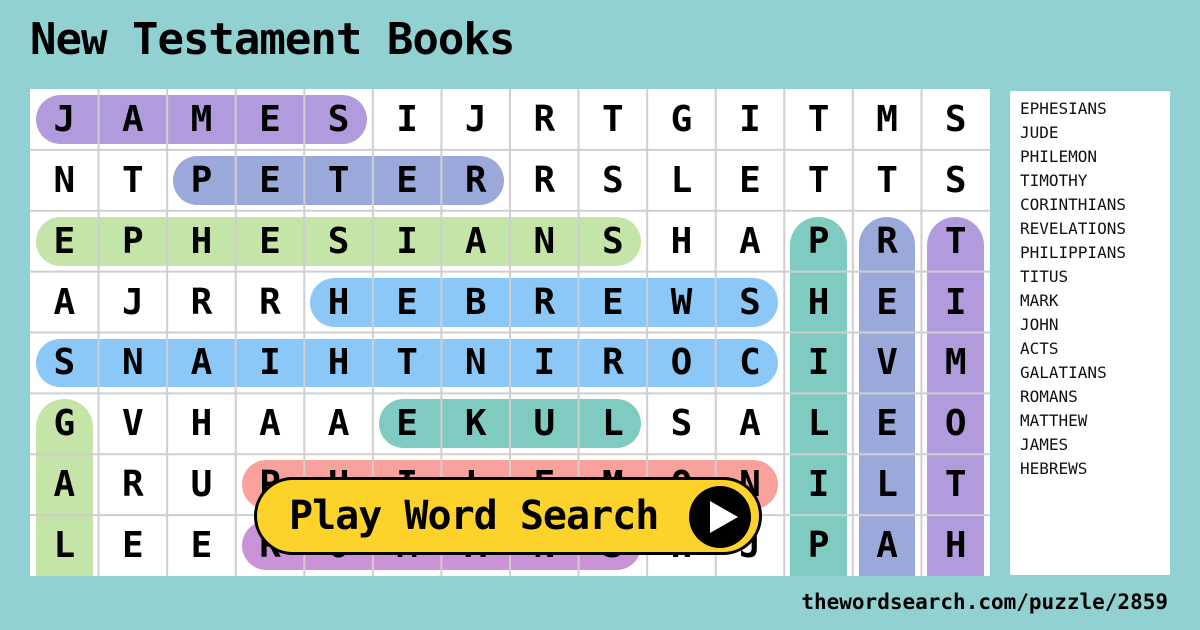 Image resolution: width=1200 pixels, height=630 pixels. I want to click on footer-url: thewordsearch.com/puzzle/2859, so click(984, 602).